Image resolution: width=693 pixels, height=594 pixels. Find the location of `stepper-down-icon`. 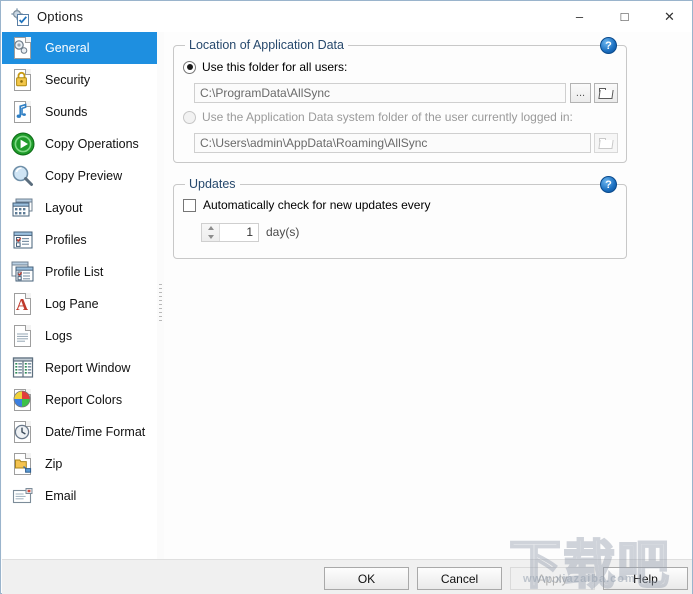

stepper-down-icon is located at coordinates (210, 237).